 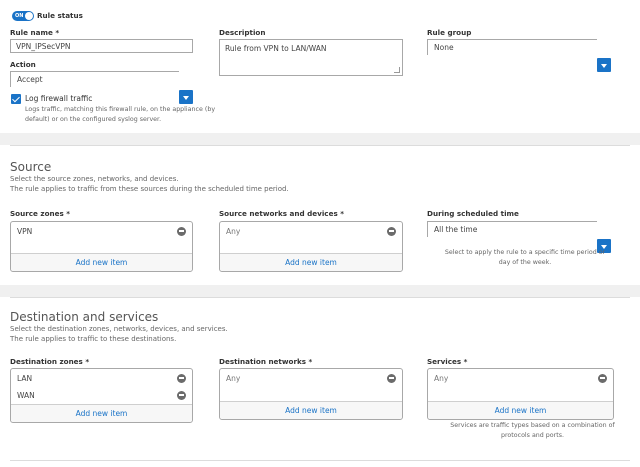 I want to click on schedule-select: All the time, so click(x=512, y=229).